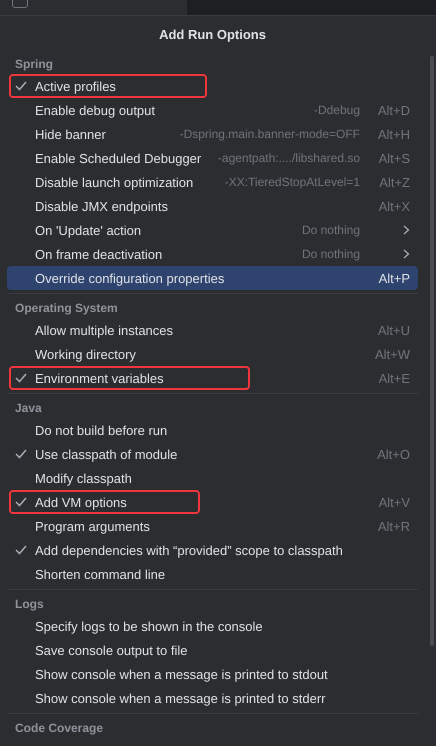 The width and height of the screenshot is (436, 746). What do you see at coordinates (59, 728) in the screenshot?
I see `section-header: Code Coverage` at bounding box center [59, 728].